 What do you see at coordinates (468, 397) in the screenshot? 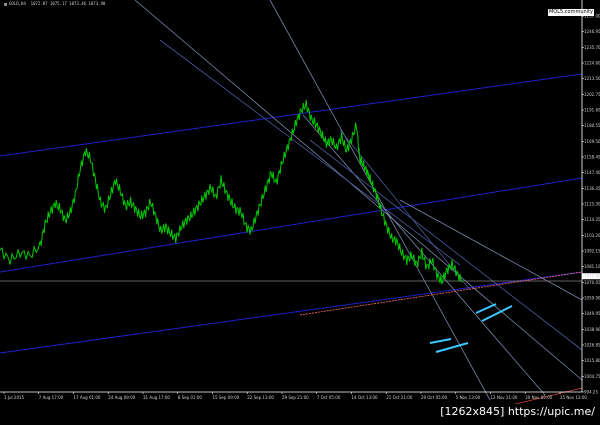
I see `x-tick-label: 5 Nov 13:00` at bounding box center [468, 397].